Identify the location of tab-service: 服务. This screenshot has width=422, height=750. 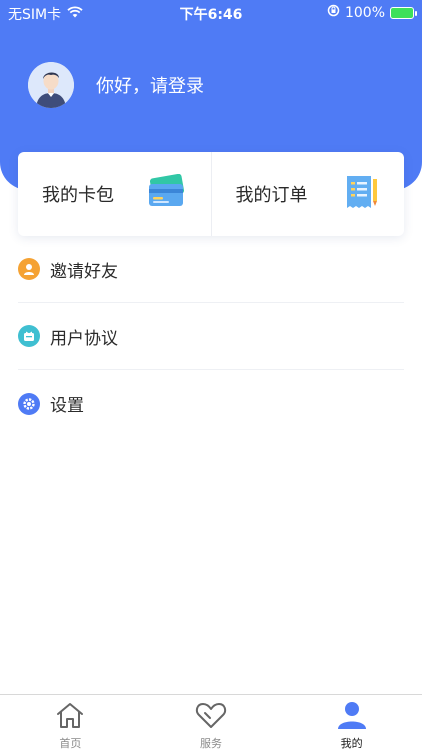
(211, 722).